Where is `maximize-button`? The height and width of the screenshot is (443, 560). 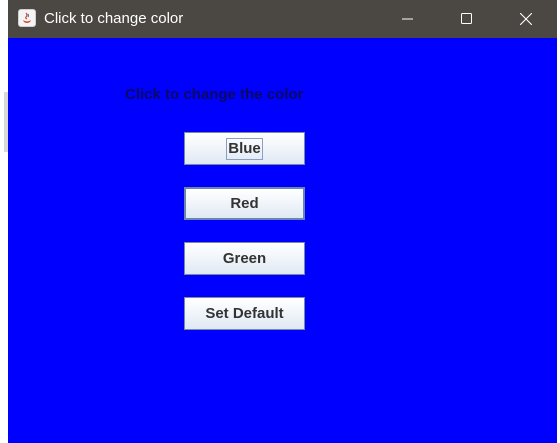 maximize-button is located at coordinates (467, 19).